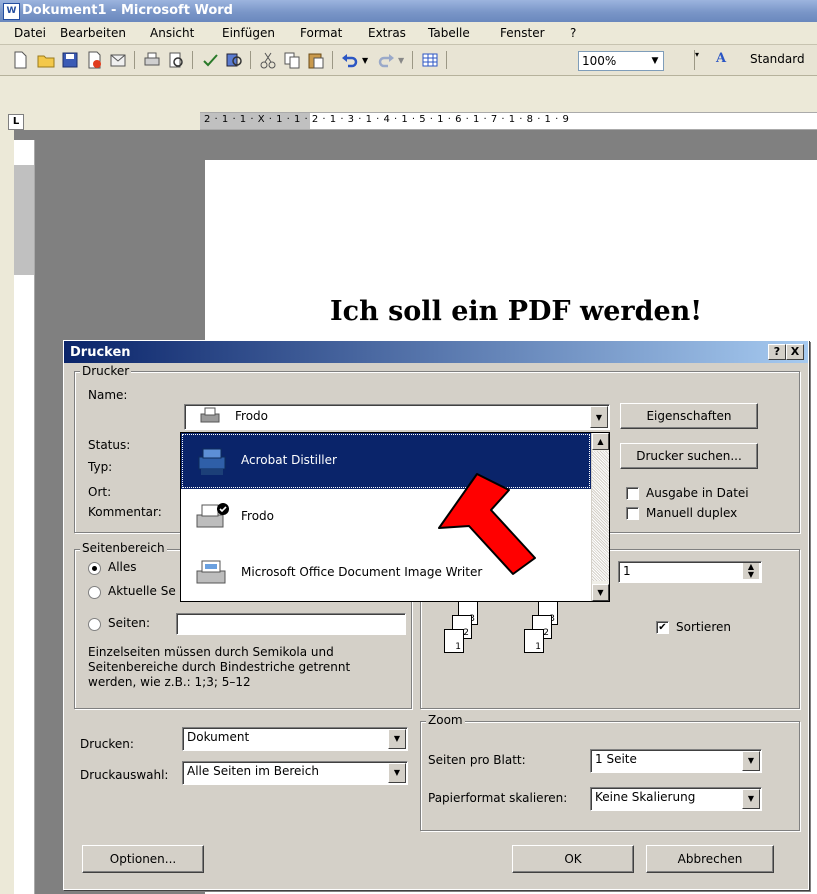 The image size is (817, 894). Describe the element at coordinates (469, 636) in the screenshot. I see `copies-stack-uncollated: 3 2 1` at that location.